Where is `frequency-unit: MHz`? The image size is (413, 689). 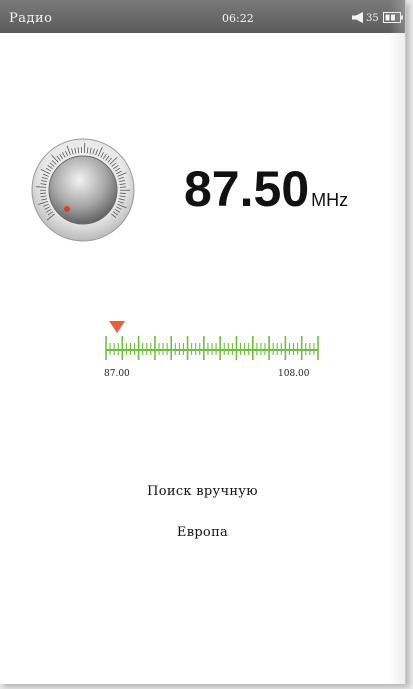 frequency-unit: MHz is located at coordinates (330, 200).